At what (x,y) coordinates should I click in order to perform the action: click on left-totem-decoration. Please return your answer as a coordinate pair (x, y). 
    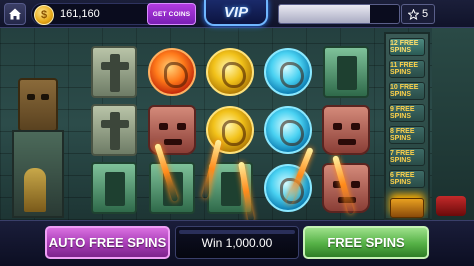
    Looking at the image, I should click on (43, 148).